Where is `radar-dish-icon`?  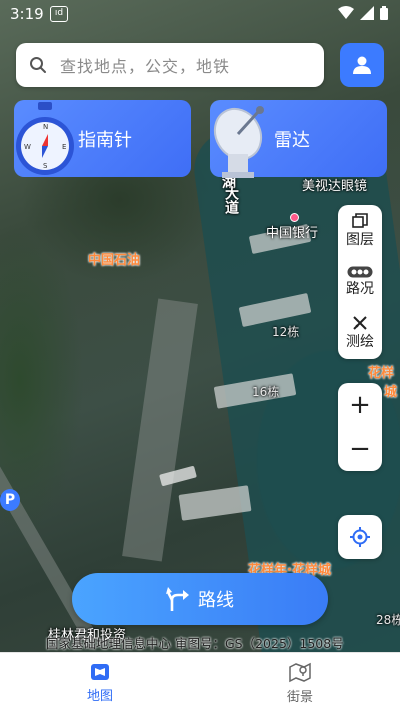
radar-dish-icon is located at coordinates (240, 139).